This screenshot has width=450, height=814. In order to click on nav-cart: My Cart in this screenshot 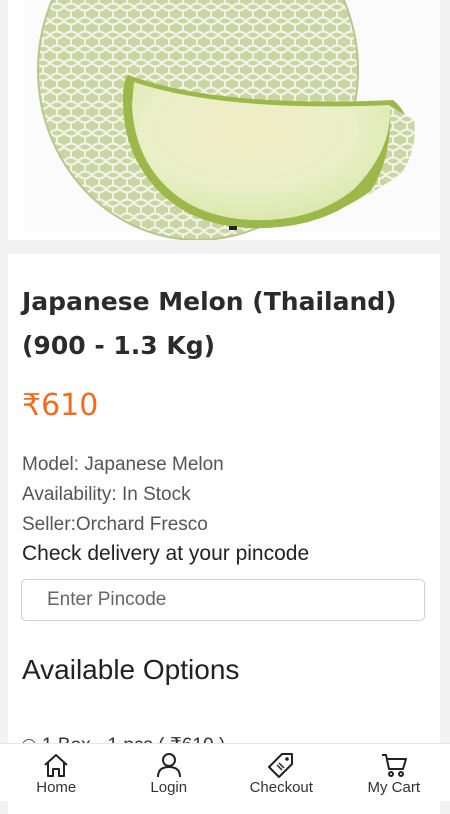, I will do `click(394, 772)`.